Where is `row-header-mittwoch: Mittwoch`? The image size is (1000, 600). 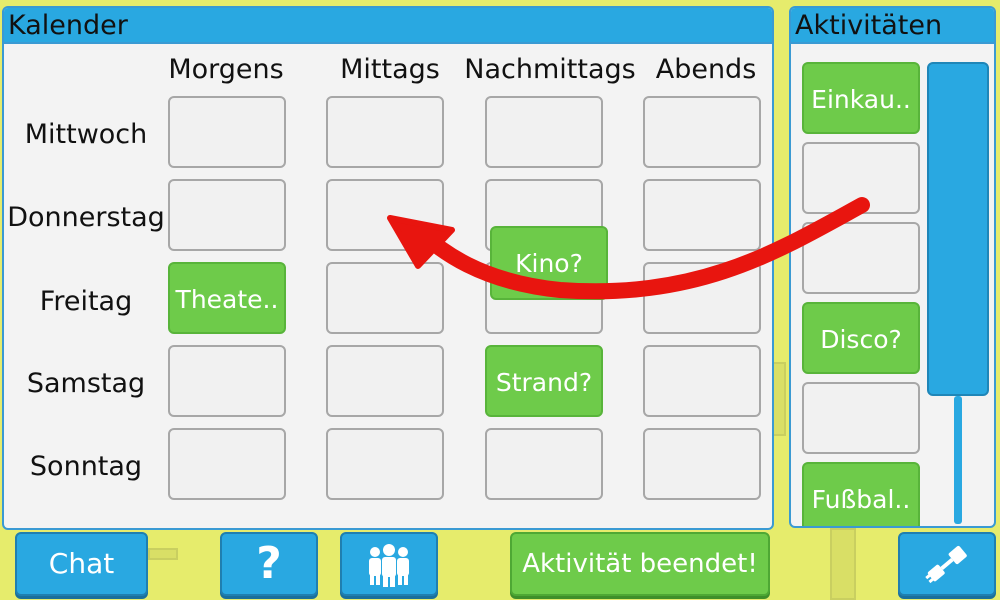
row-header-mittwoch: Mittwoch is located at coordinates (86, 134).